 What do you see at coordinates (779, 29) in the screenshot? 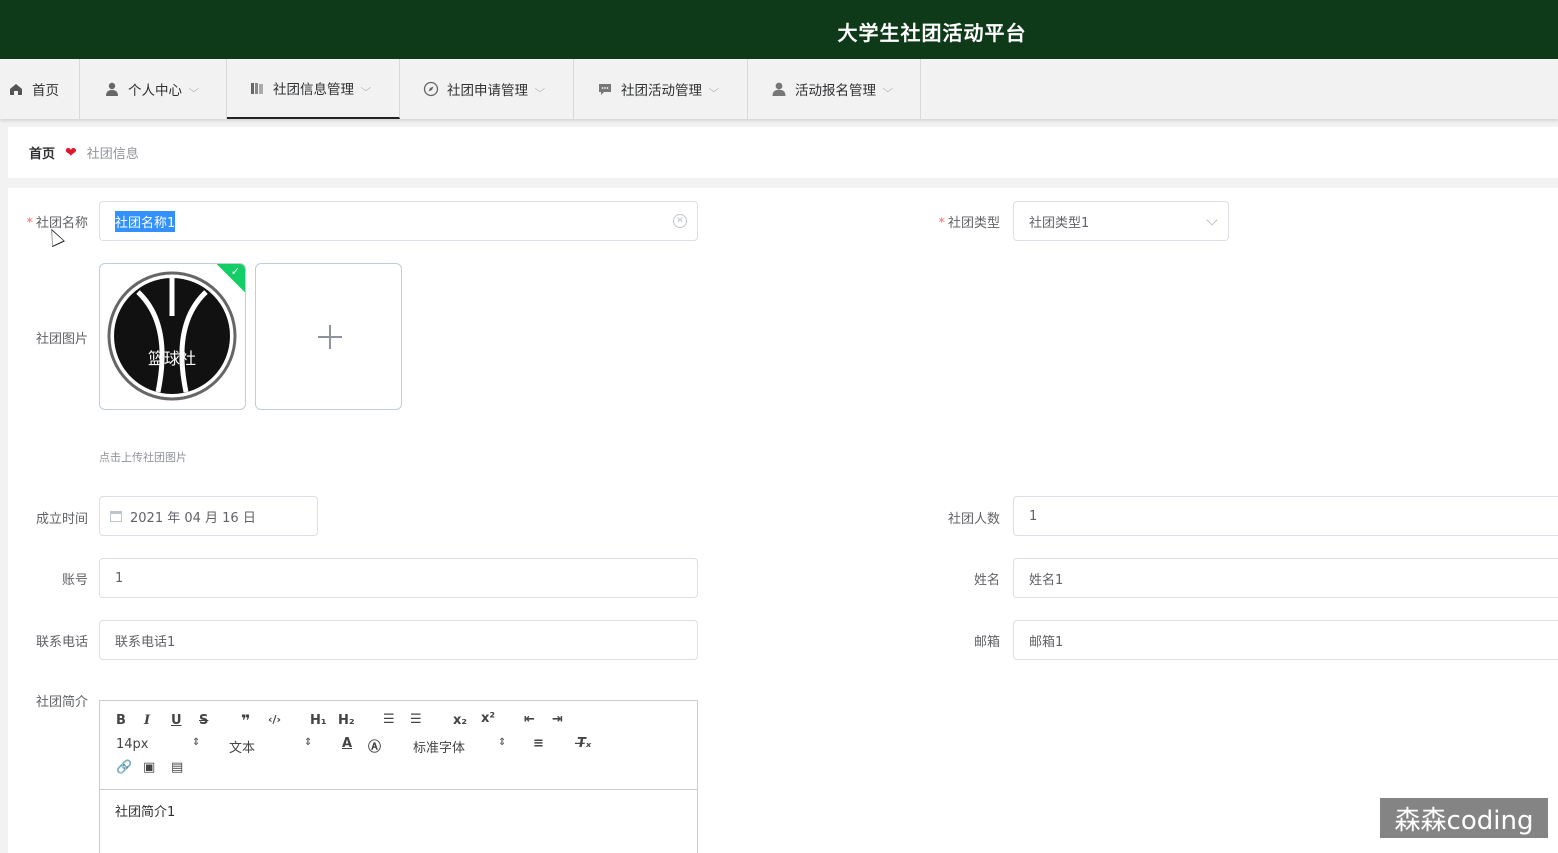
I see `top-bar: 大学生社团活动平台` at bounding box center [779, 29].